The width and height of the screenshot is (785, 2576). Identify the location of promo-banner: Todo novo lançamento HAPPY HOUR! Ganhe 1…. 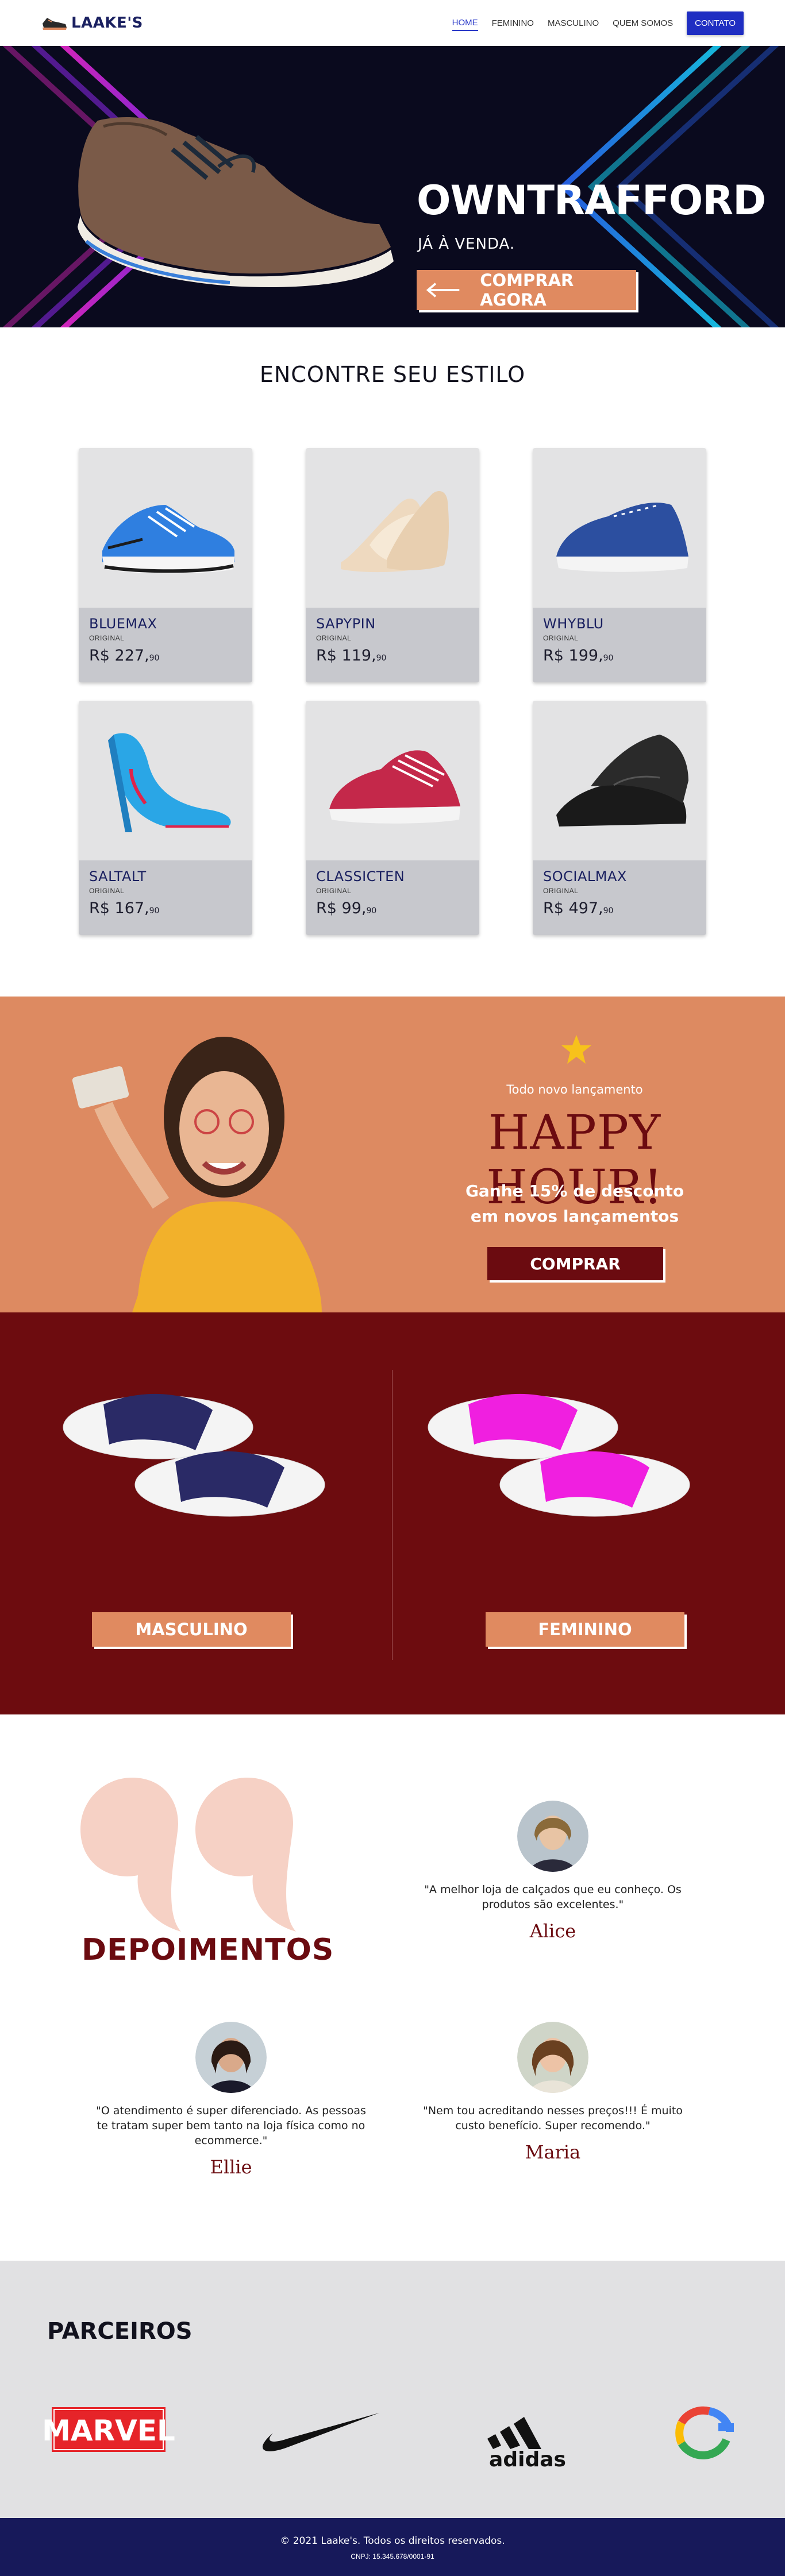
(392, 1154).